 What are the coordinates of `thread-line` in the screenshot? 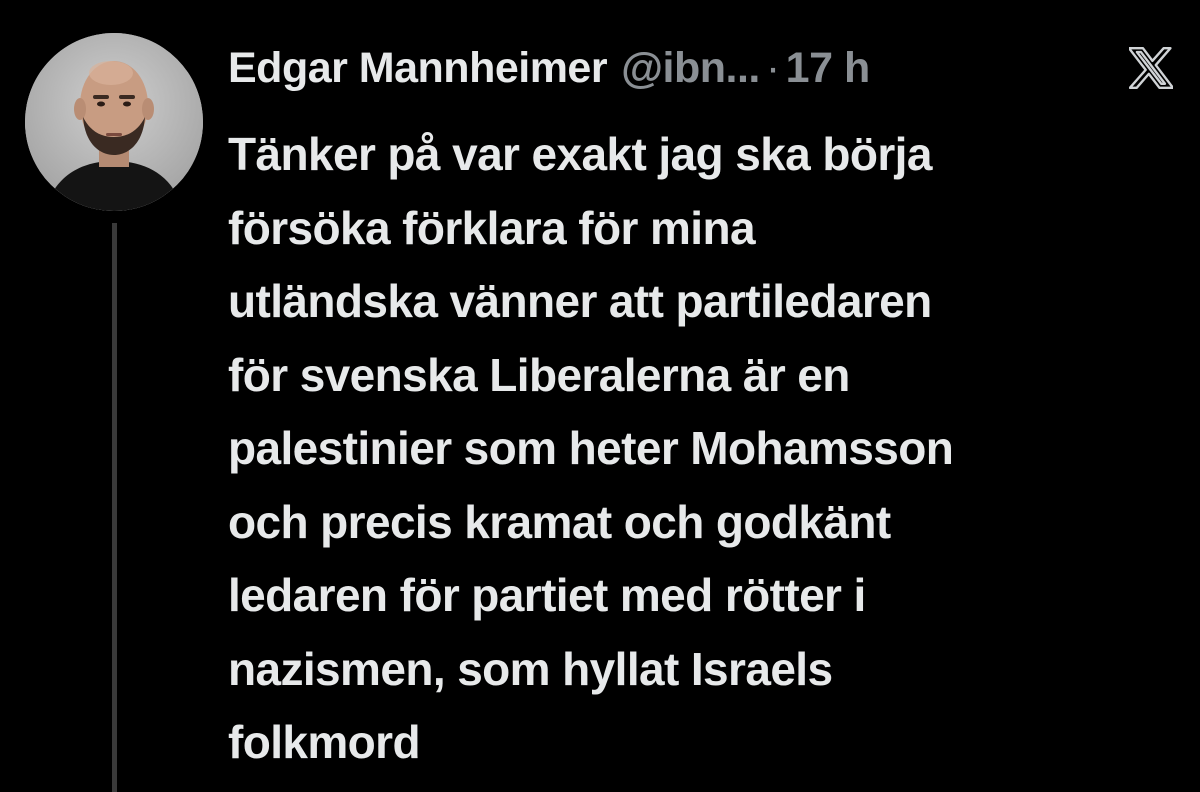 It's located at (114, 507).